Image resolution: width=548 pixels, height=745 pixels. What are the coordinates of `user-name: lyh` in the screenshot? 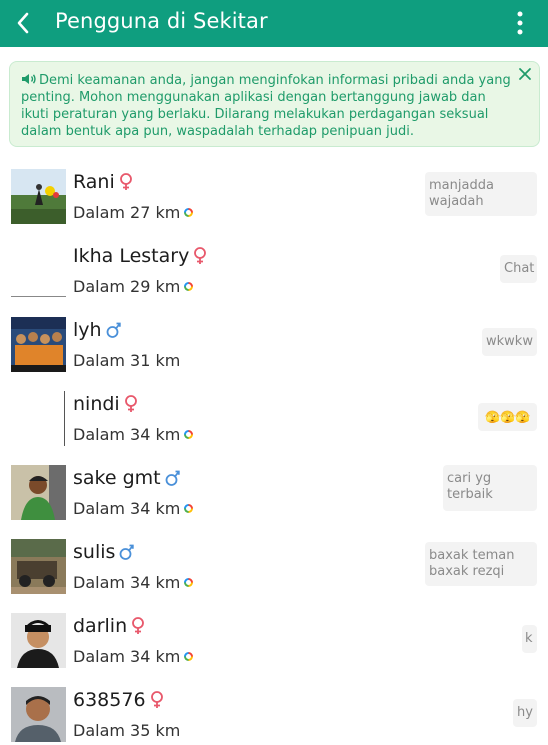 It's located at (87, 330).